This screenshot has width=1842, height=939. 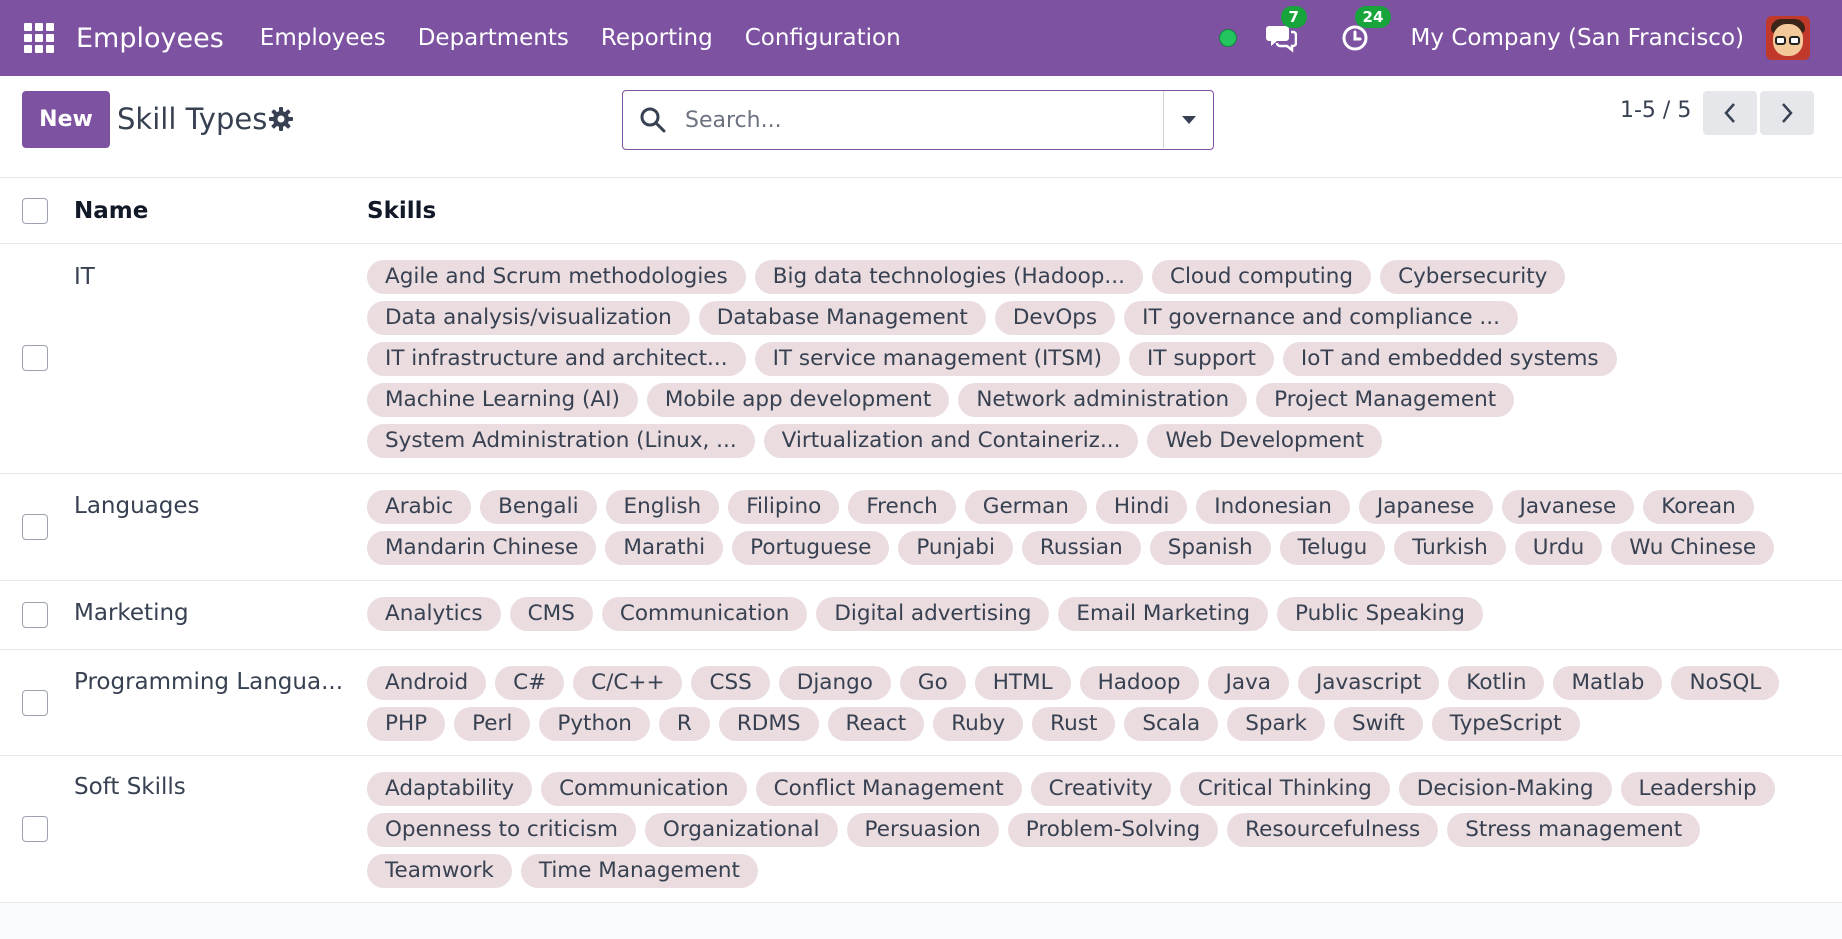 What do you see at coordinates (1385, 400) in the screenshot?
I see `skill-tag: Project Management` at bounding box center [1385, 400].